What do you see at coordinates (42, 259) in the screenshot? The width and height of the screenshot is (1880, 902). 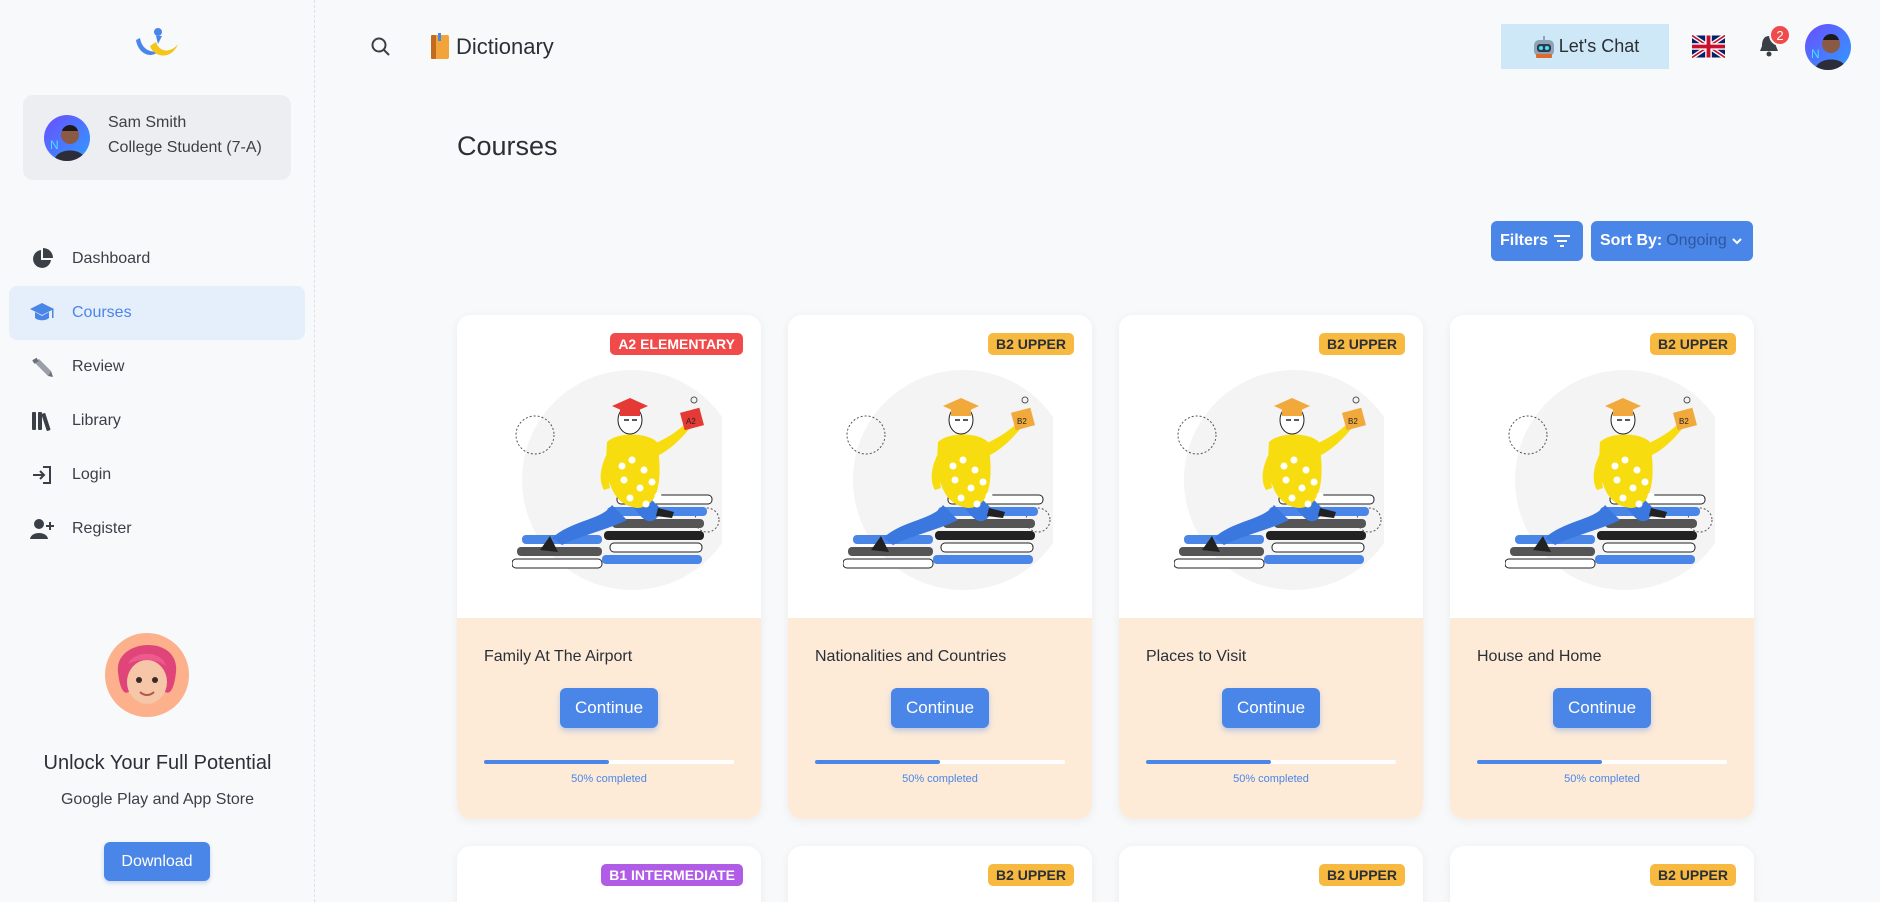 I see `pie-chart-icon` at bounding box center [42, 259].